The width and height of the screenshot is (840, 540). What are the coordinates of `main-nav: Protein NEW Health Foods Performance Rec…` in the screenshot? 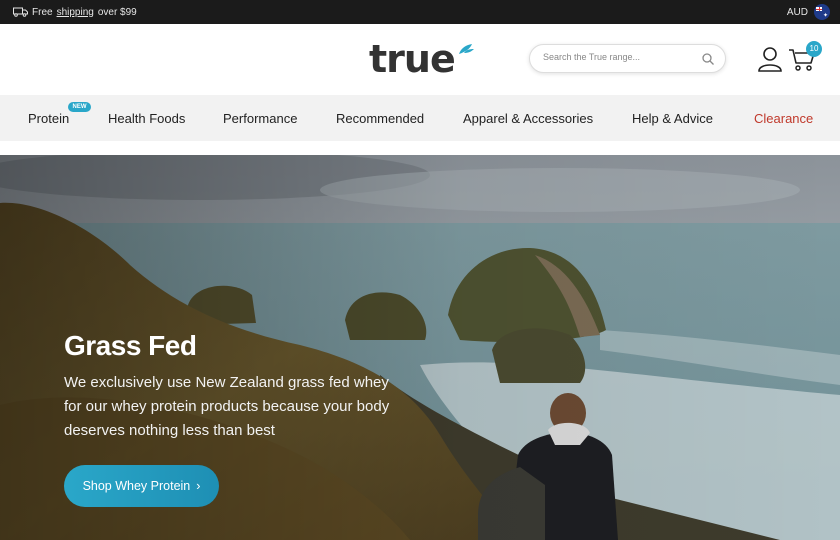 It's located at (420, 118).